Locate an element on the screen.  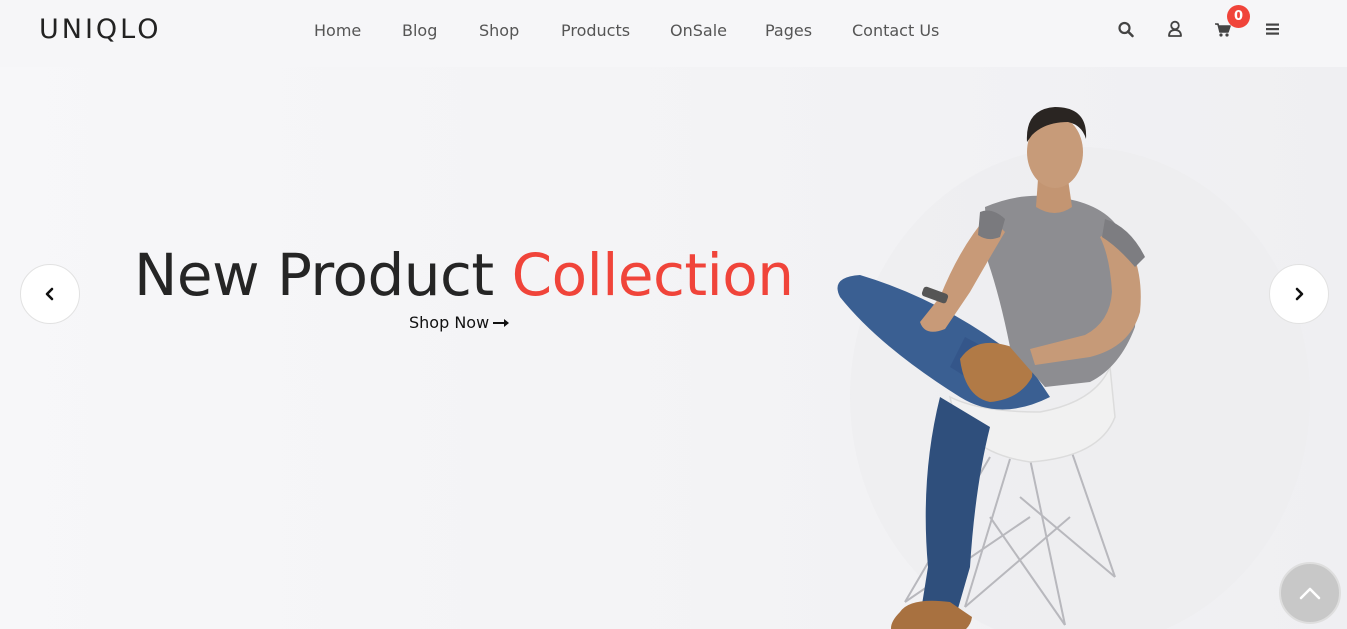
cart-count-badge: 0 is located at coordinates (1238, 16).